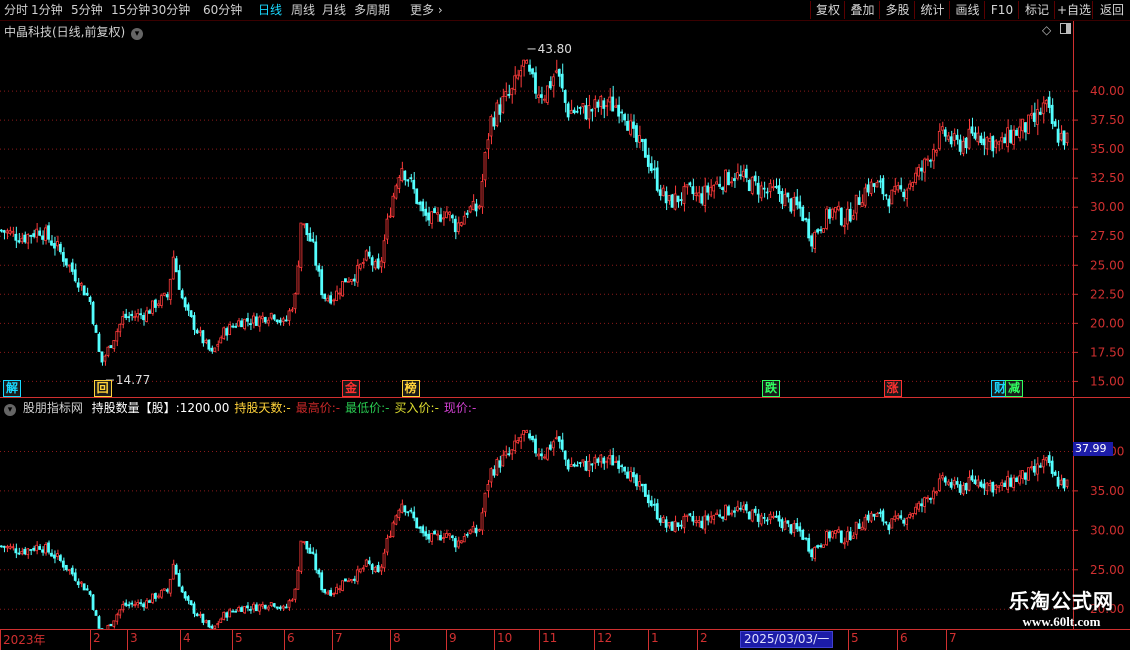  Describe the element at coordinates (1111, 10) in the screenshot. I see `toolbar-button-8: 返回` at that location.